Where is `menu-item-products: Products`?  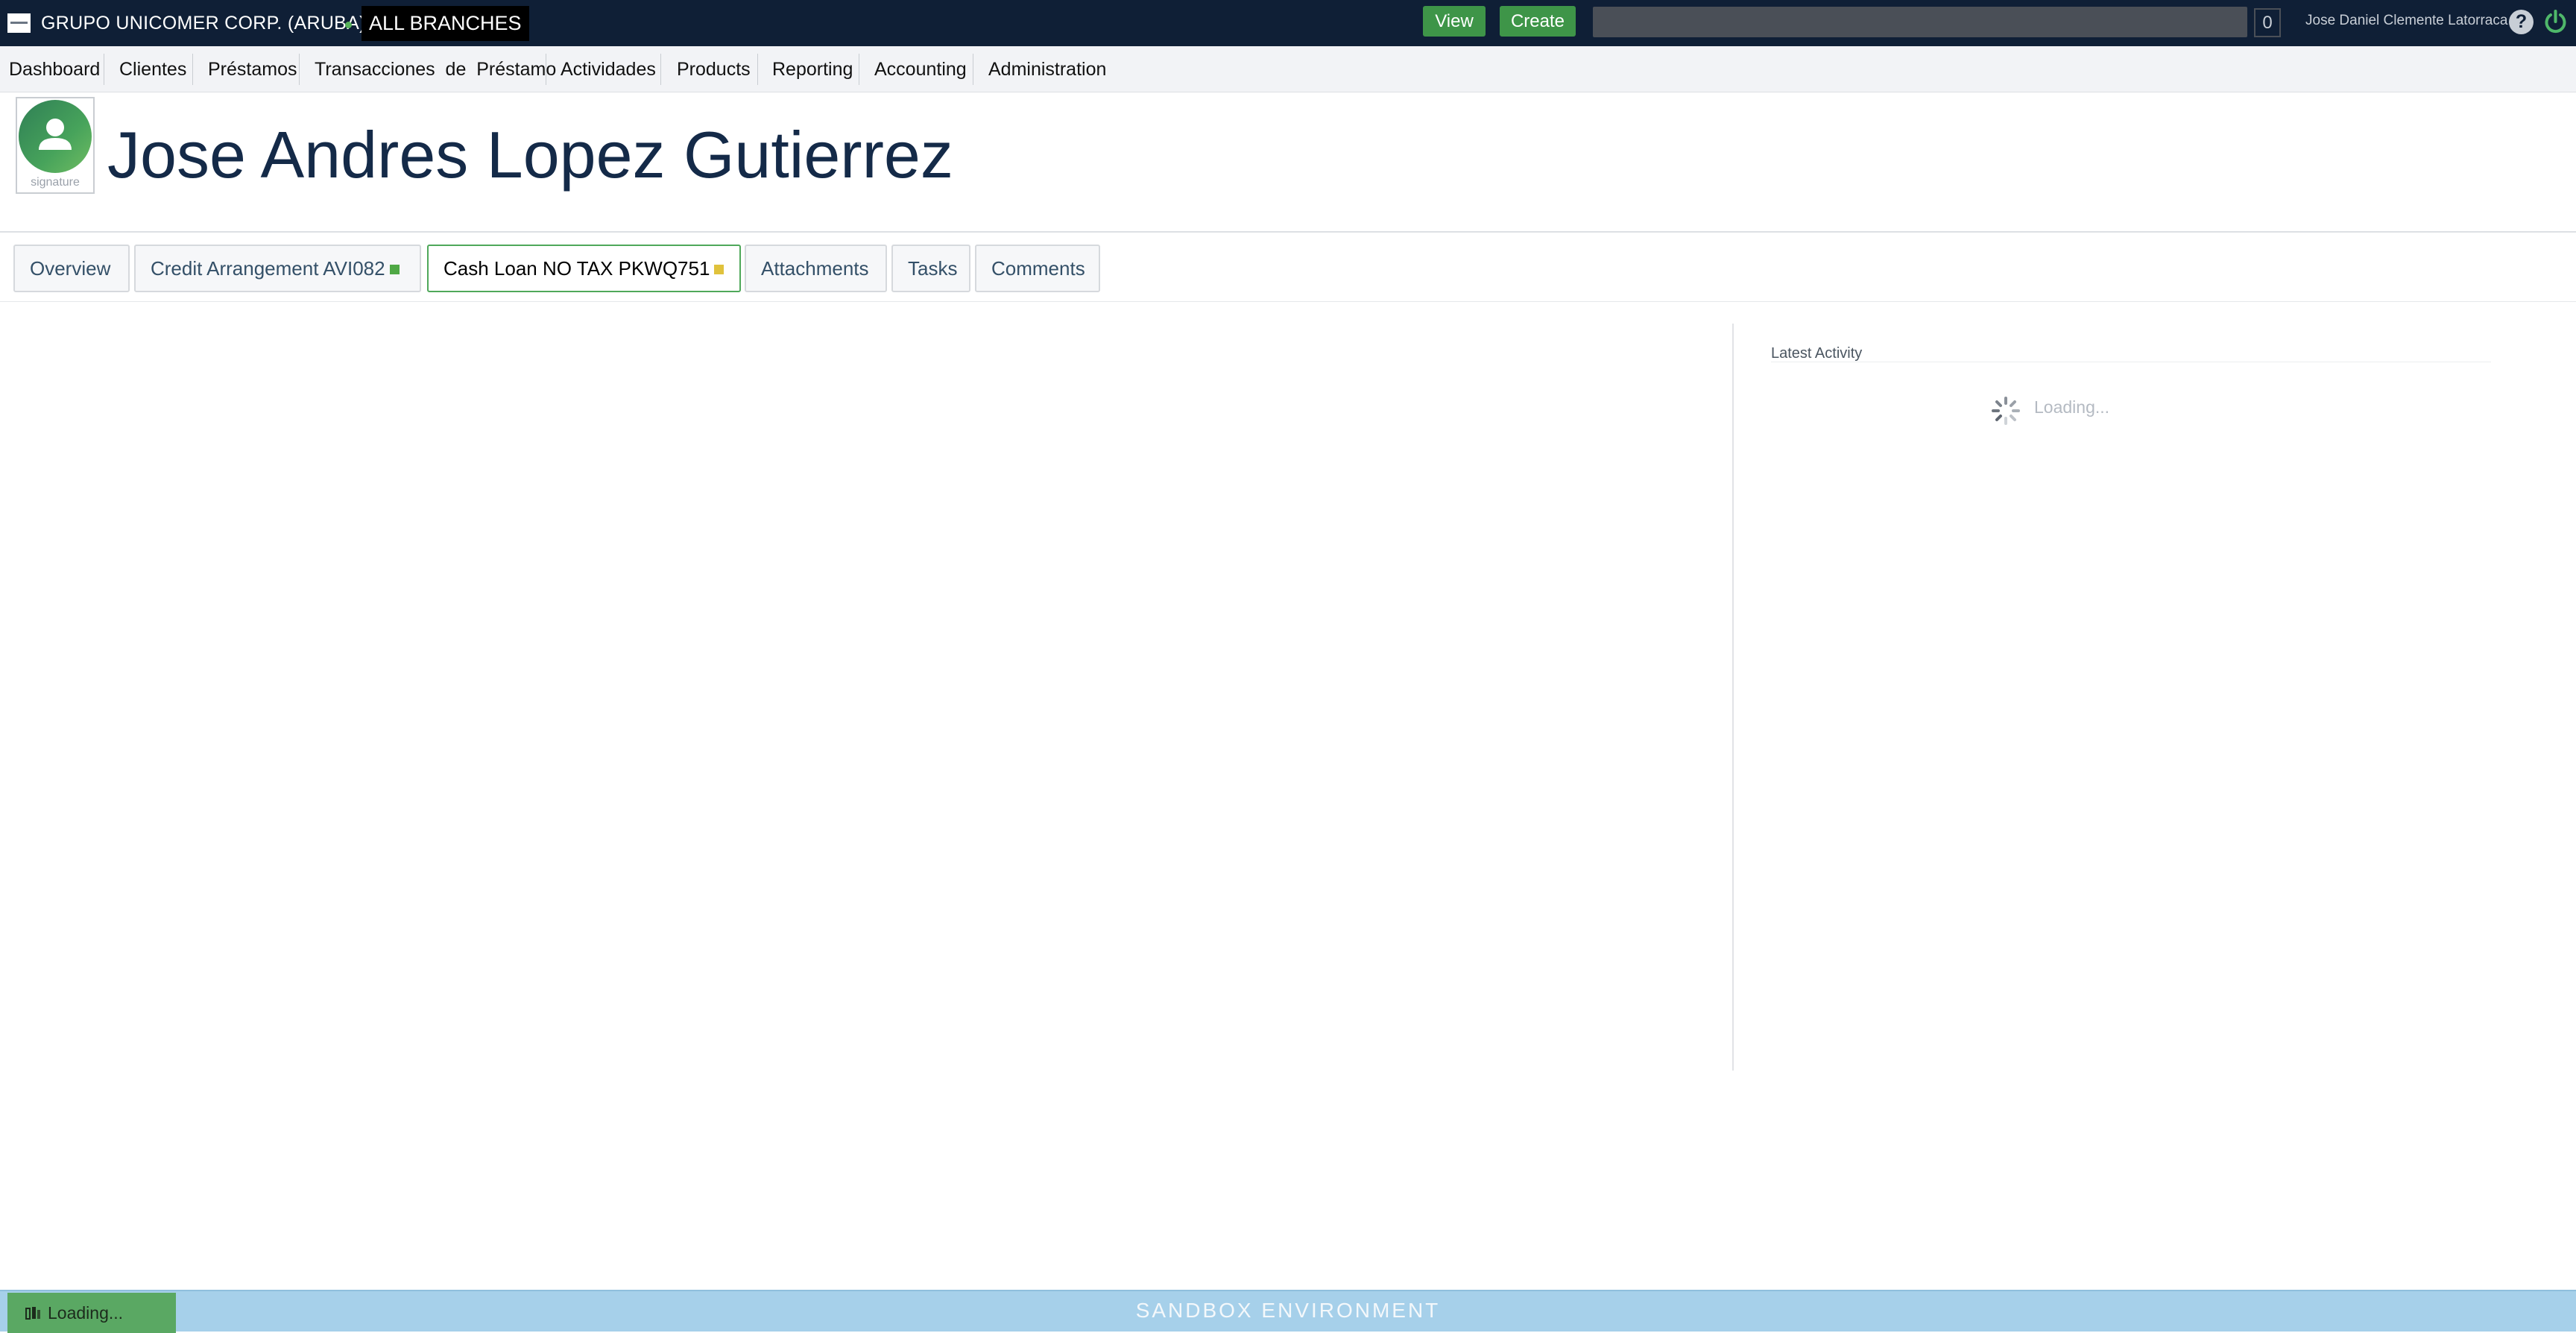 menu-item-products: Products is located at coordinates (714, 69).